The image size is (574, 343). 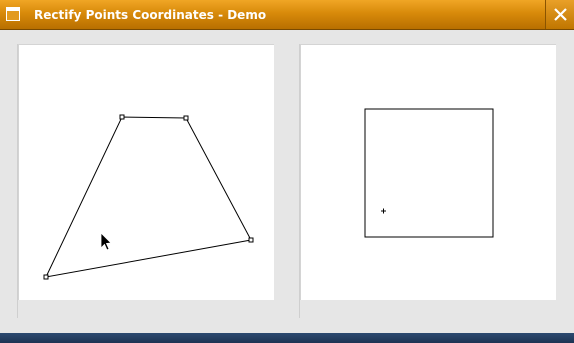 I want to click on mouse-cursor-icon, so click(x=106, y=241).